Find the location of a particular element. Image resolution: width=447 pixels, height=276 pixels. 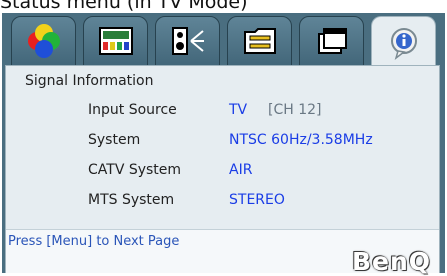

tab-display is located at coordinates (331, 41).